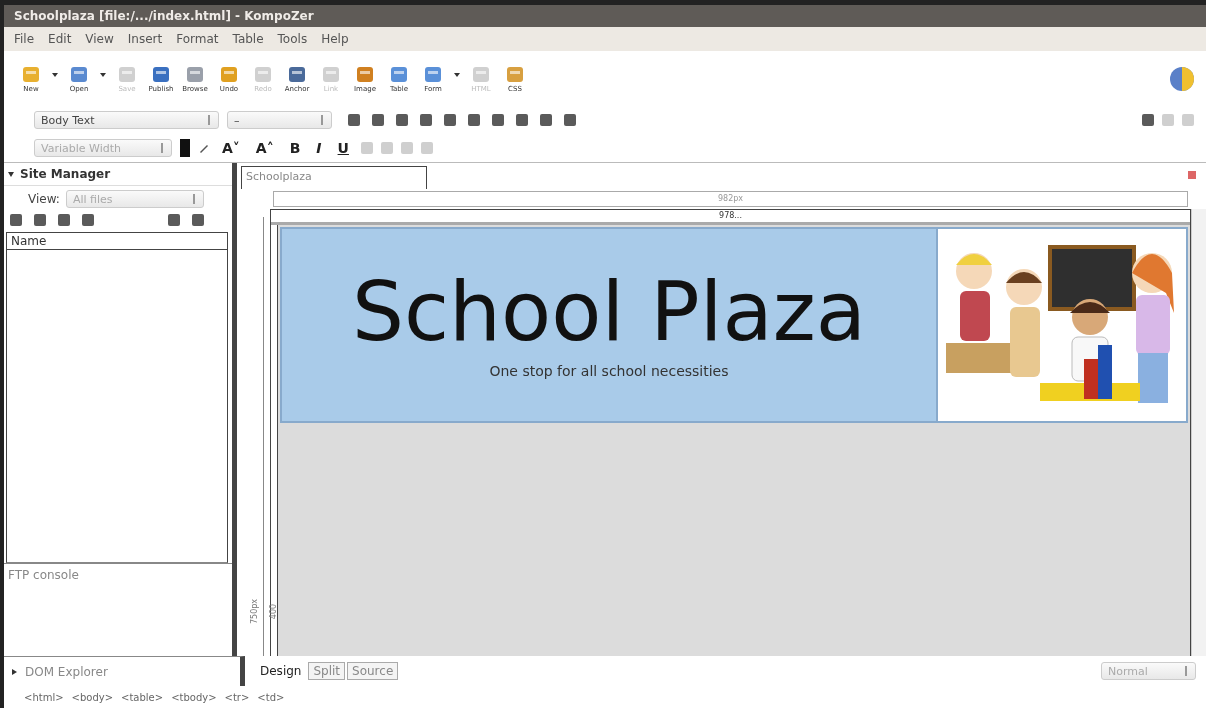 Image resolution: width=1206 pixels, height=708 pixels. I want to click on page-heading: School Plaza, so click(609, 312).